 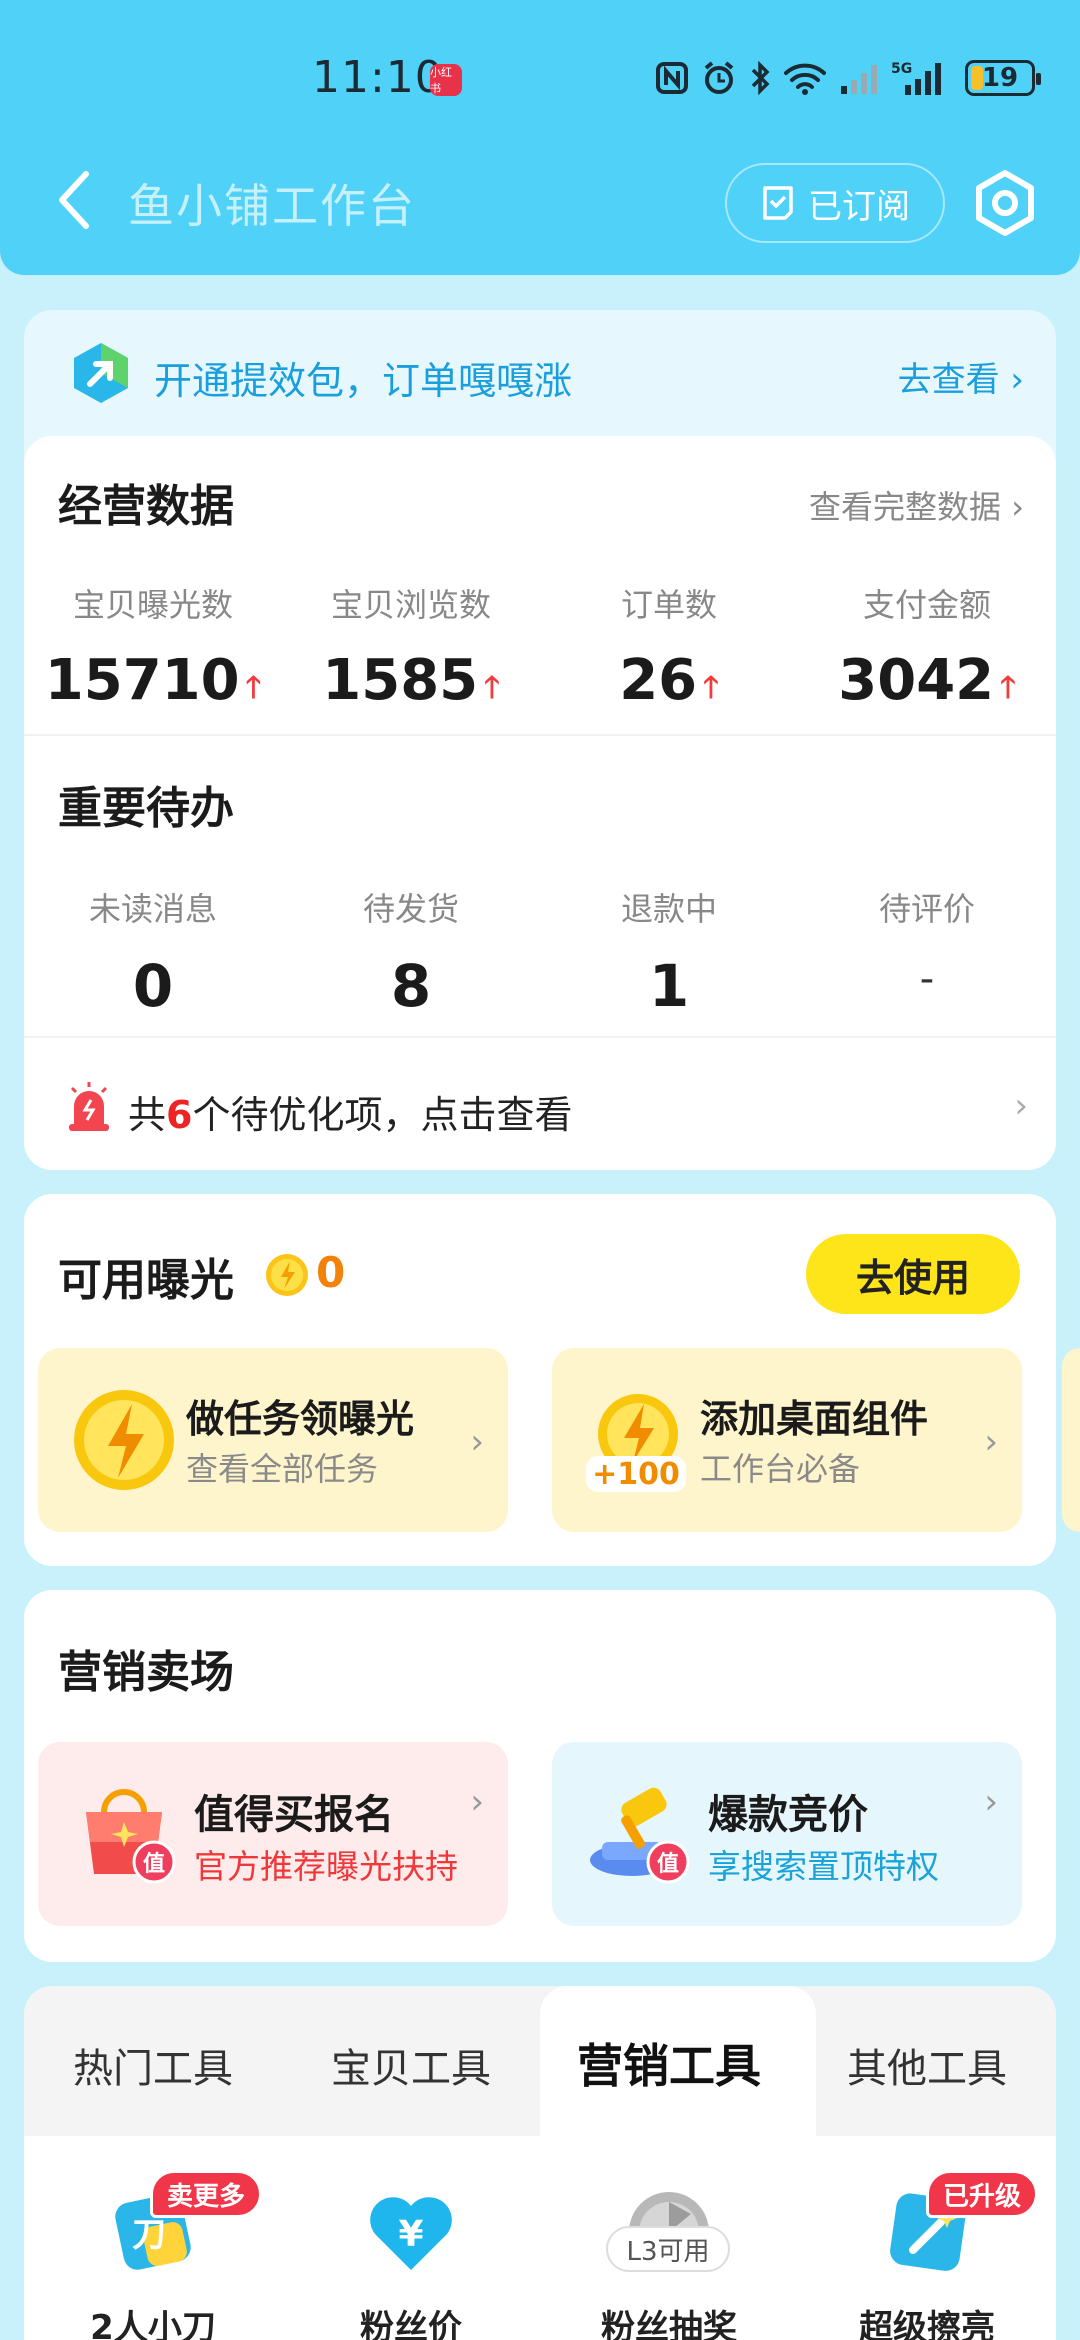 I want to click on efficiency-pack-icon, so click(x=101, y=373).